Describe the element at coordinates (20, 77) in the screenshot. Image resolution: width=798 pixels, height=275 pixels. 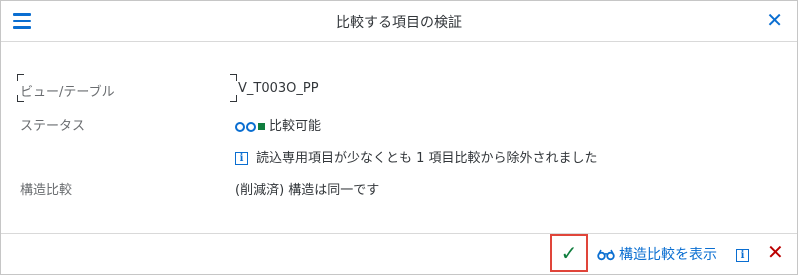
I see `focus-corner-top-left` at that location.